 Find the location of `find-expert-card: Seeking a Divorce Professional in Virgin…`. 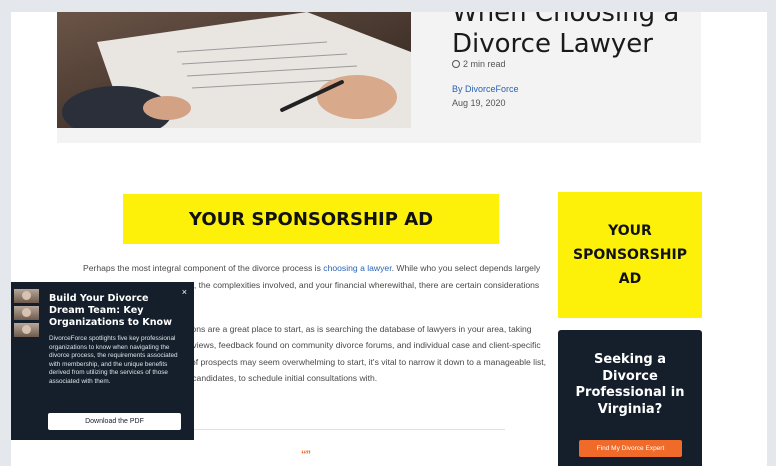

find-expert-card: Seeking a Divorce Professional in Virgin… is located at coordinates (630, 398).